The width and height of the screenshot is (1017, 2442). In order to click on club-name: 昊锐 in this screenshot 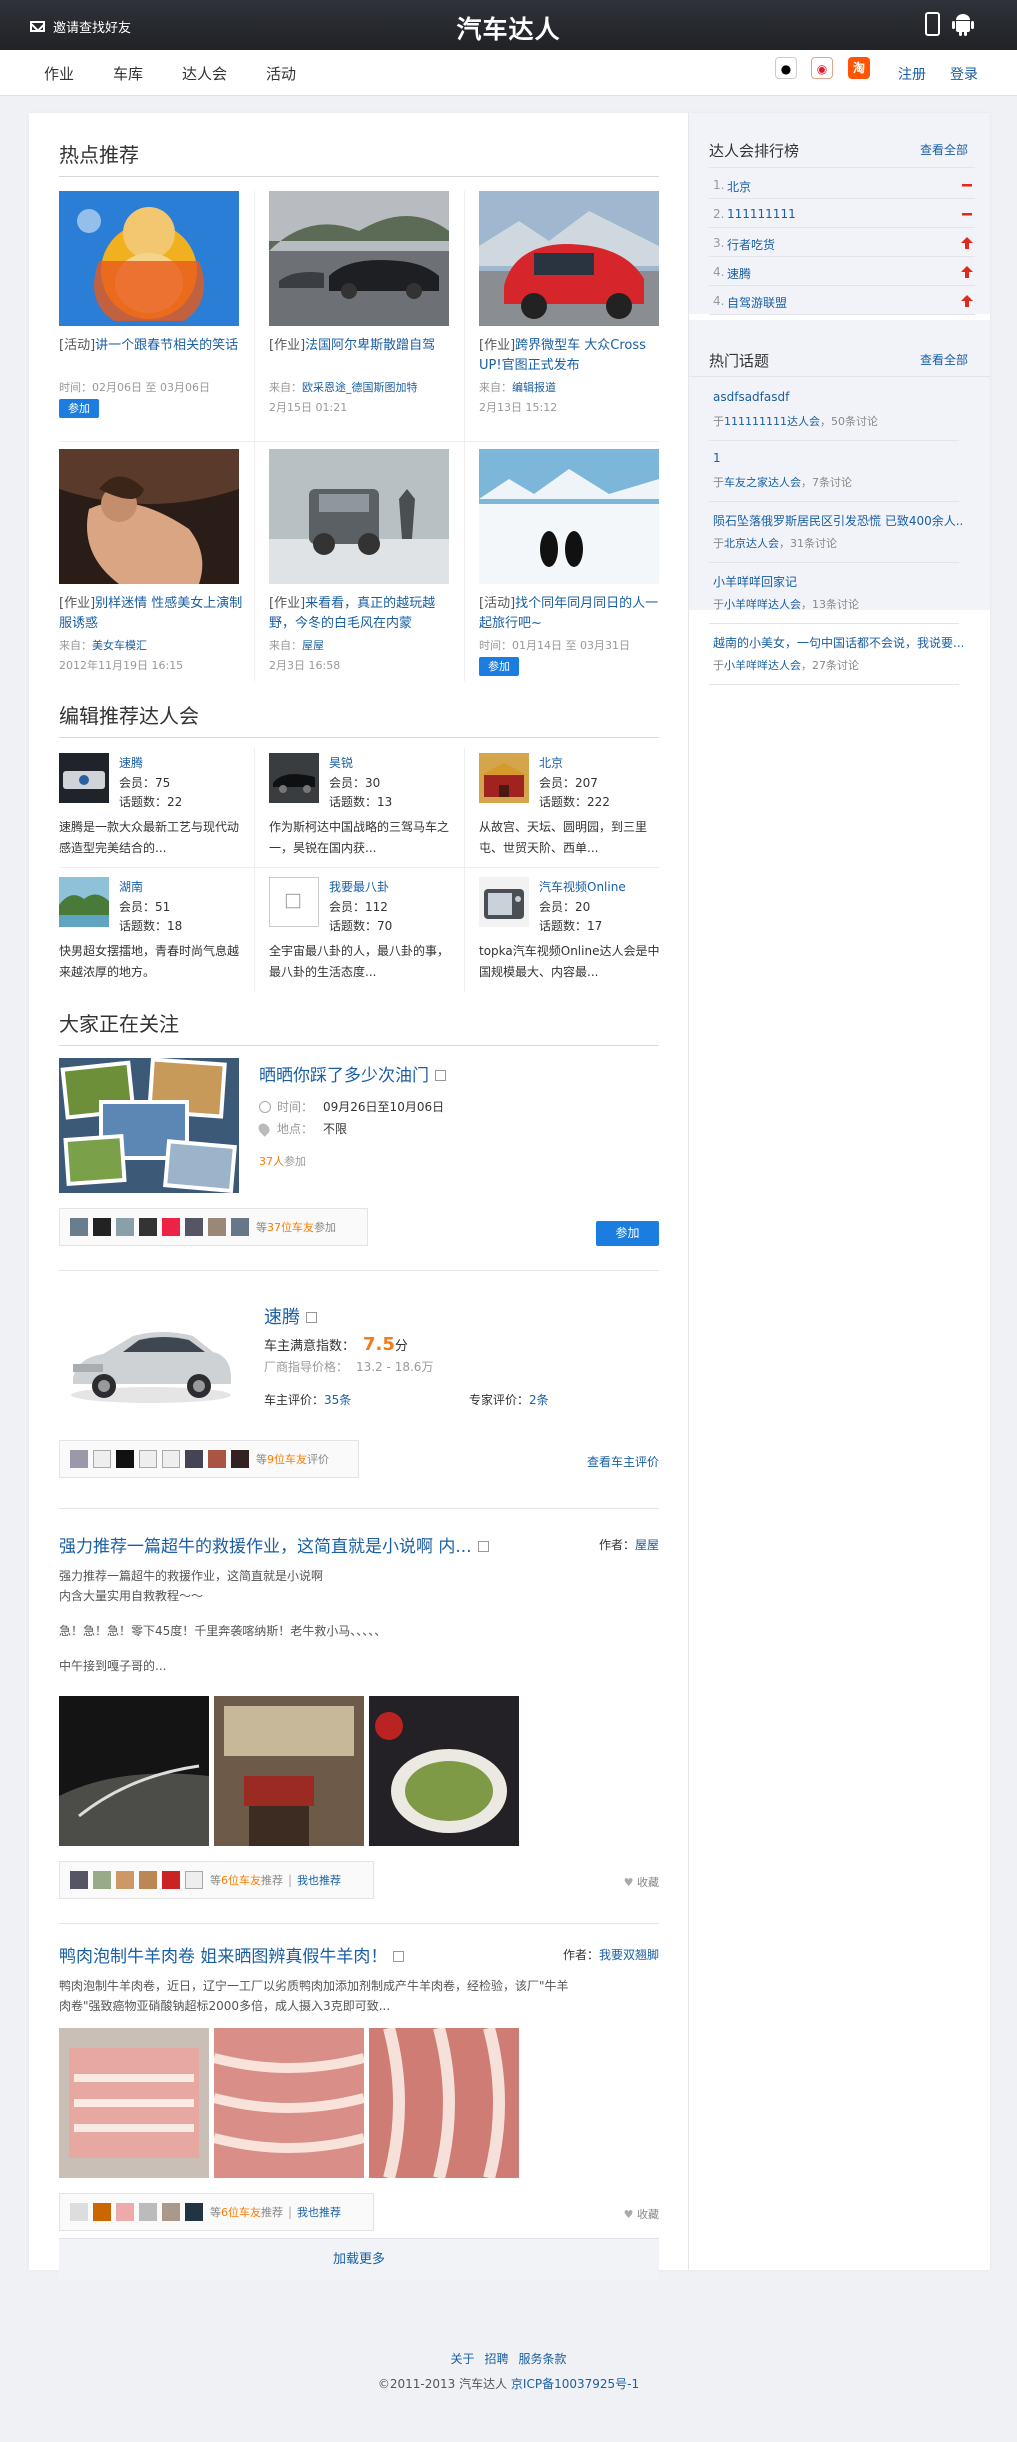, I will do `click(341, 762)`.